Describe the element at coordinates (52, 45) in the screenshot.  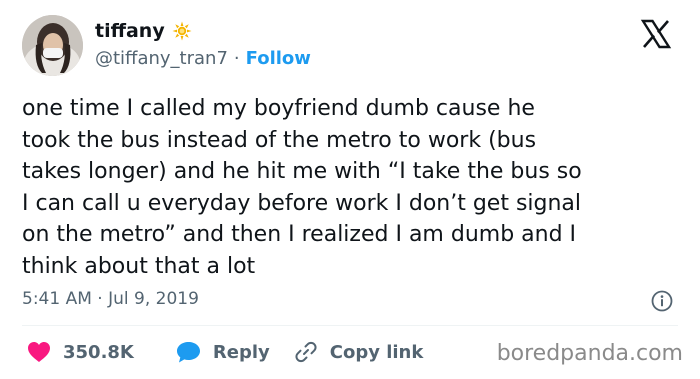
I see `avatar` at that location.